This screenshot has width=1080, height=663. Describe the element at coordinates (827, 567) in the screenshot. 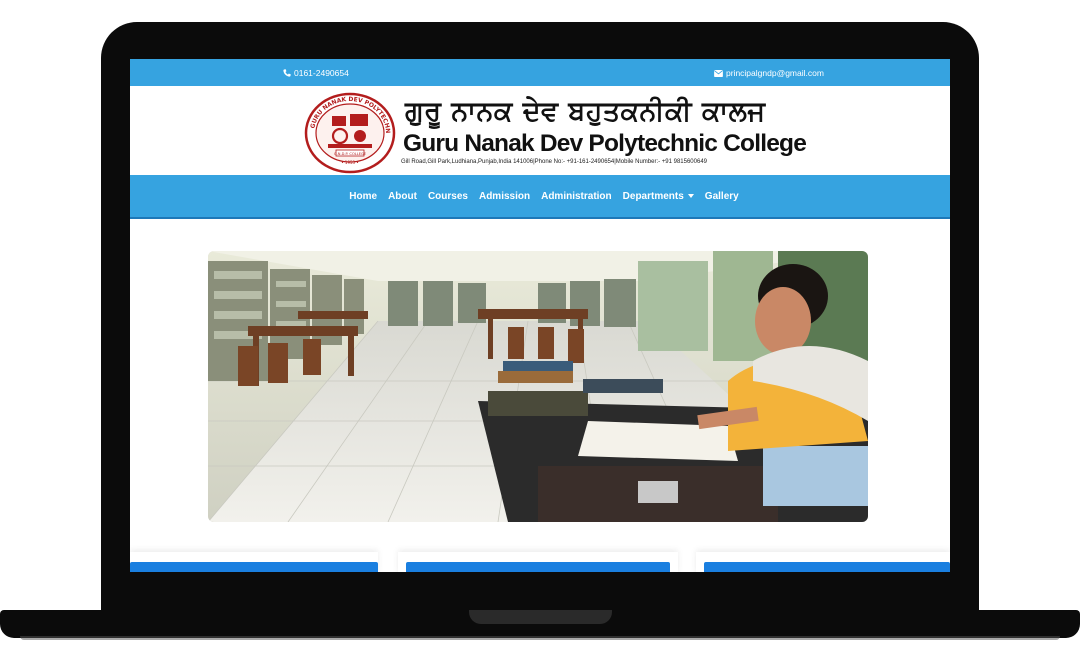

I see `info-card-3-header` at that location.